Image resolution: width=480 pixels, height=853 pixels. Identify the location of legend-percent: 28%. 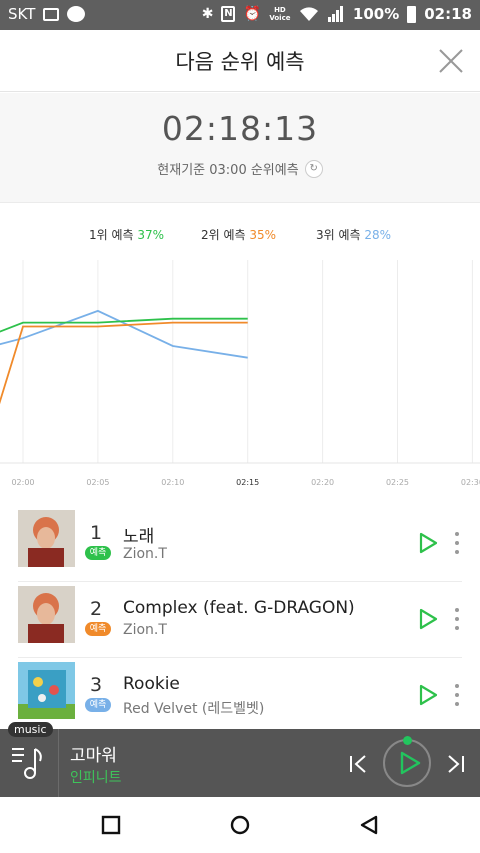
(378, 235).